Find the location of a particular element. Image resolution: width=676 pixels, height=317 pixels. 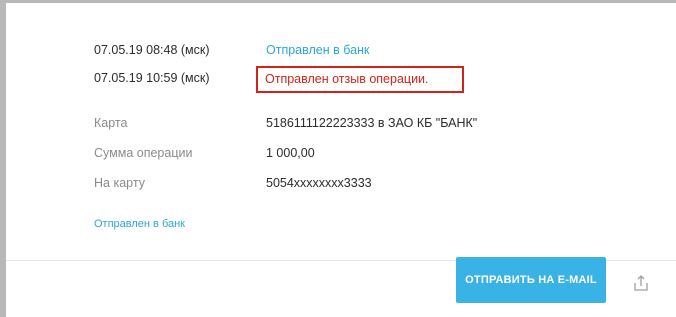

detail-label-to-card: На карту is located at coordinates (119, 183).